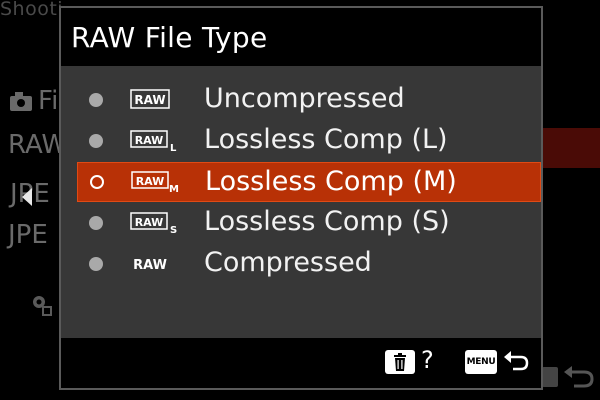  I want to click on option-label: Lossless Comp (L), so click(326, 139).